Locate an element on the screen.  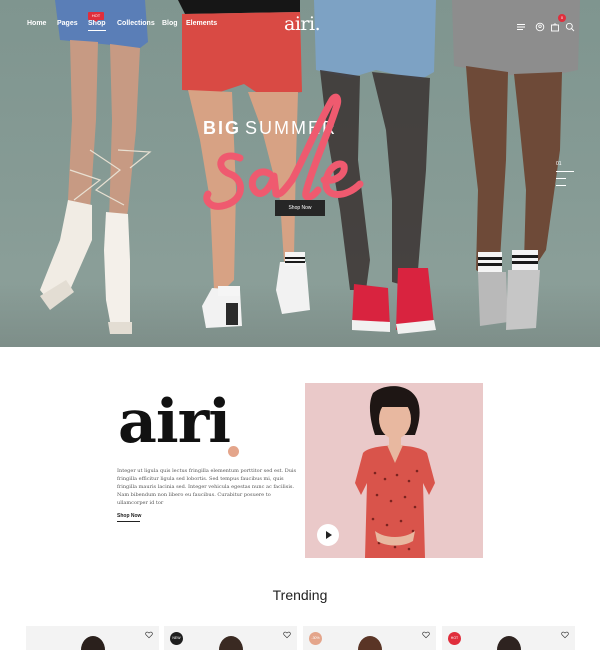
hero-shop-now-button: Shop Now is located at coordinates (300, 208).